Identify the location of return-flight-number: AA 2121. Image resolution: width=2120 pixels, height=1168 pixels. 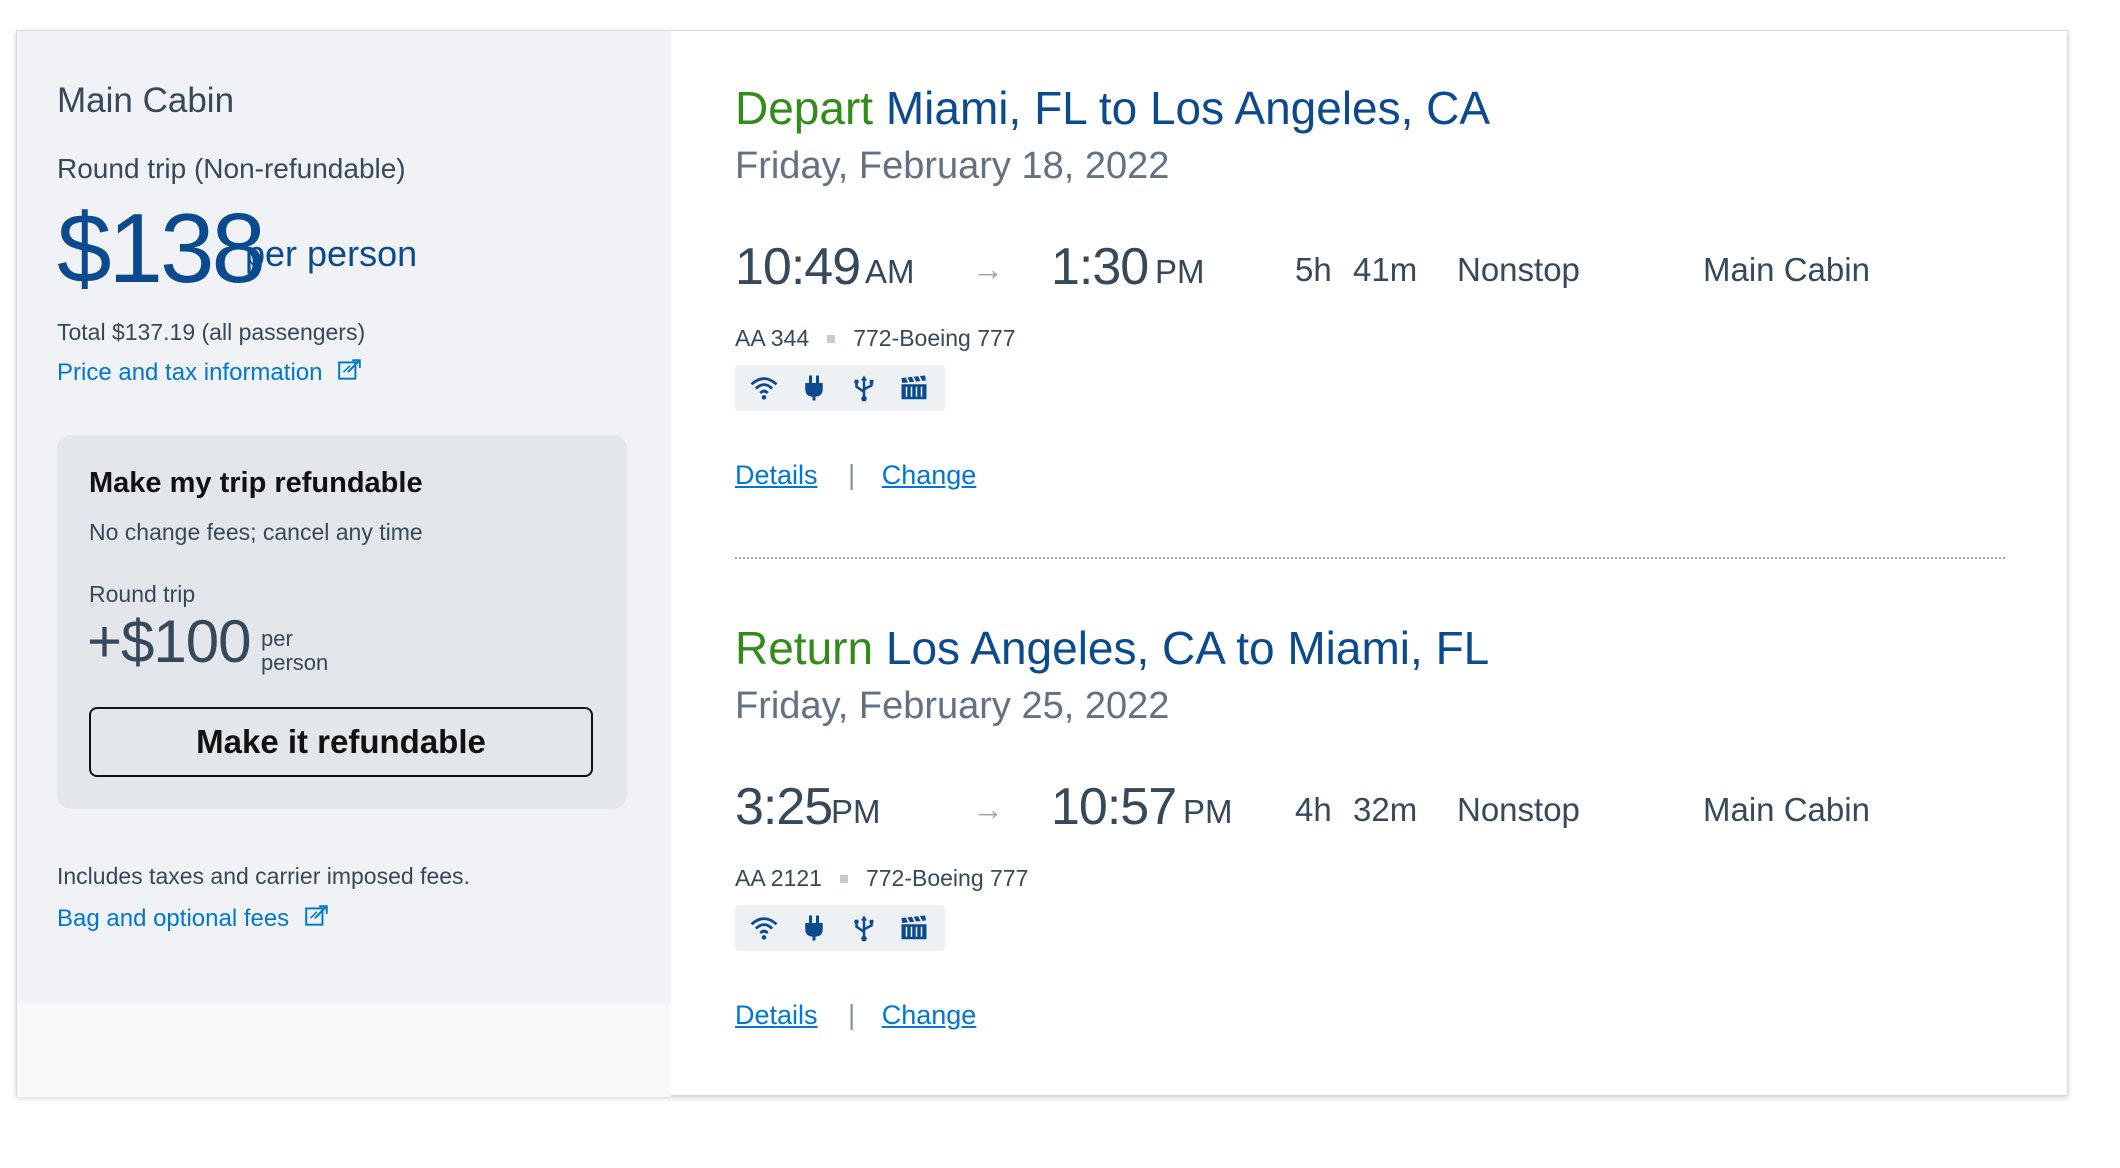
(778, 878).